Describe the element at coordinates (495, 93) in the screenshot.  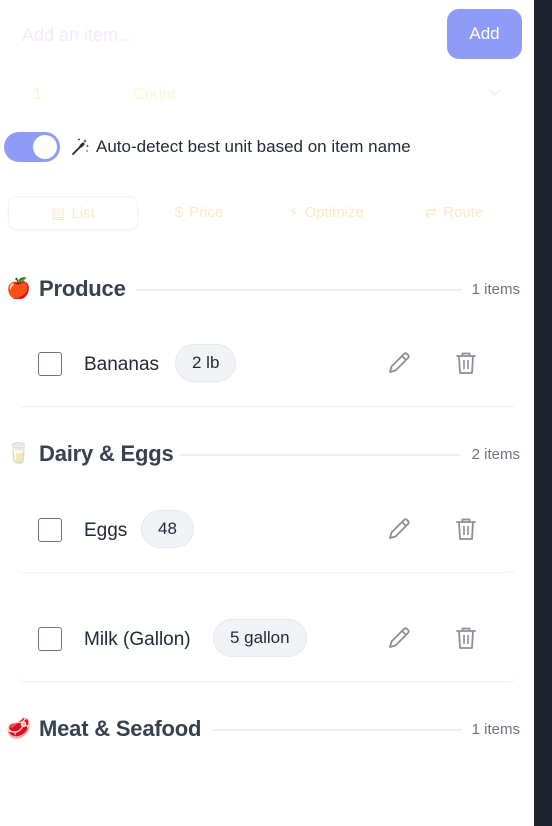
I see `chevron-down-icon` at that location.